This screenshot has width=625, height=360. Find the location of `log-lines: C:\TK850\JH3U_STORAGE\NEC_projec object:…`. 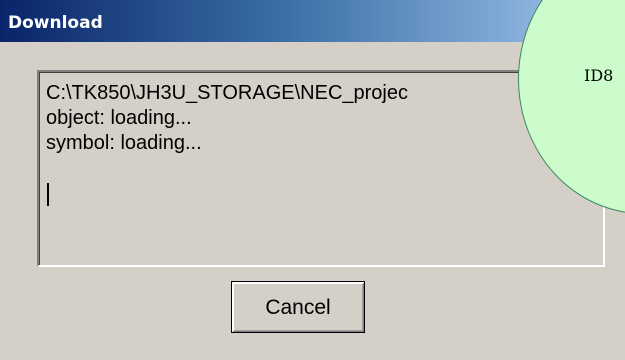

log-lines: C:\TK850\JH3U_STORAGE\NEC_projec object:… is located at coordinates (227, 118).